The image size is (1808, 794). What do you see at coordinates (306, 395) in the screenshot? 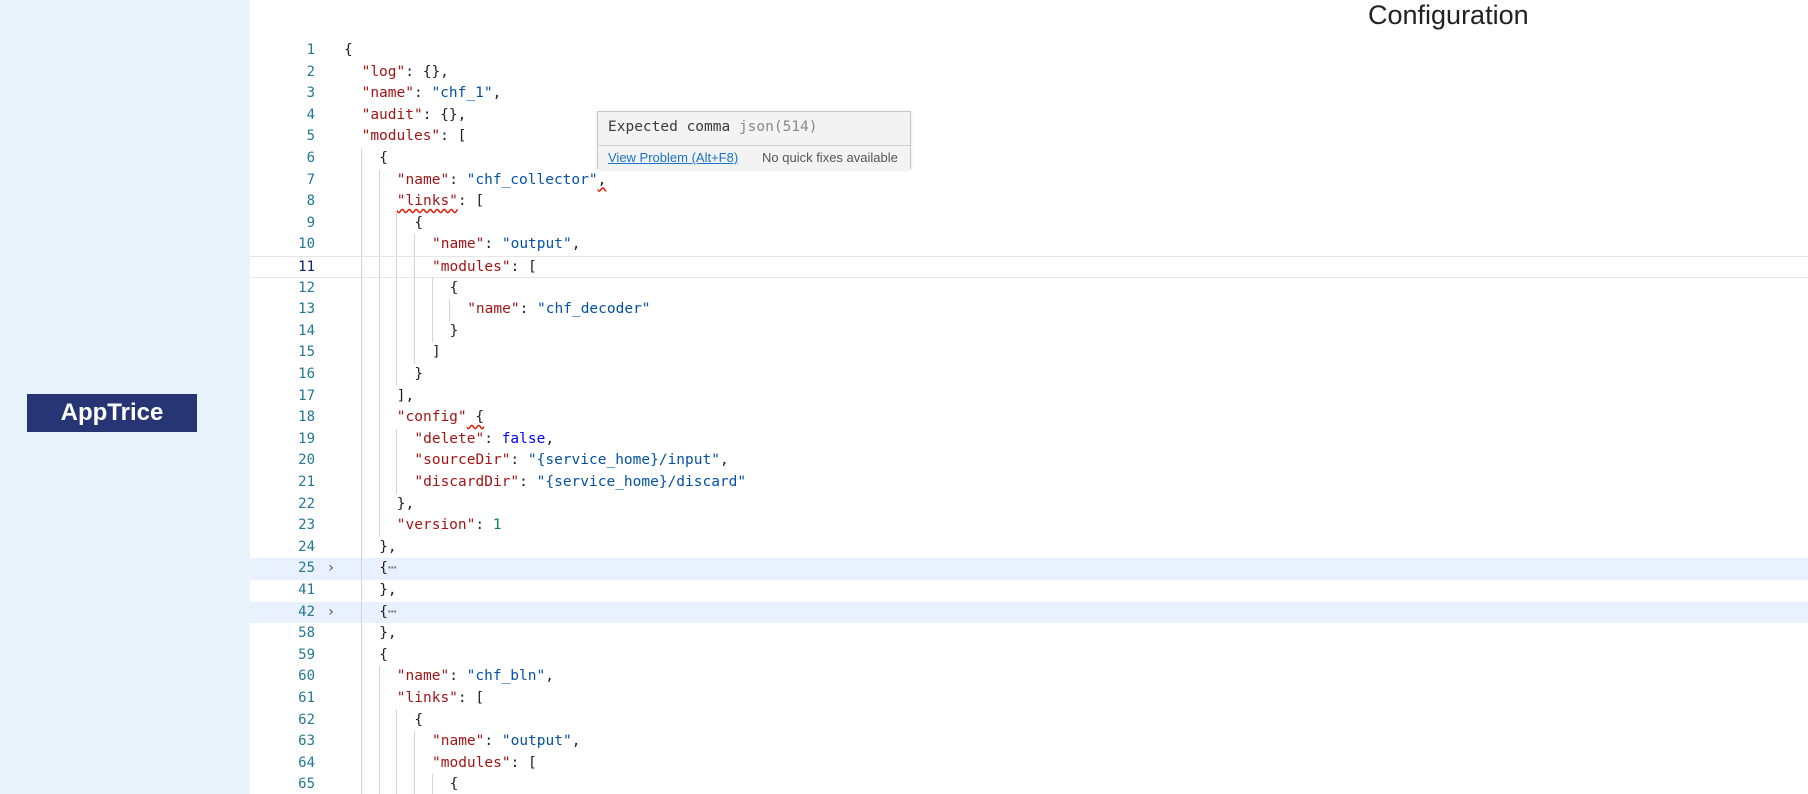
I see `line-number: 17` at bounding box center [306, 395].